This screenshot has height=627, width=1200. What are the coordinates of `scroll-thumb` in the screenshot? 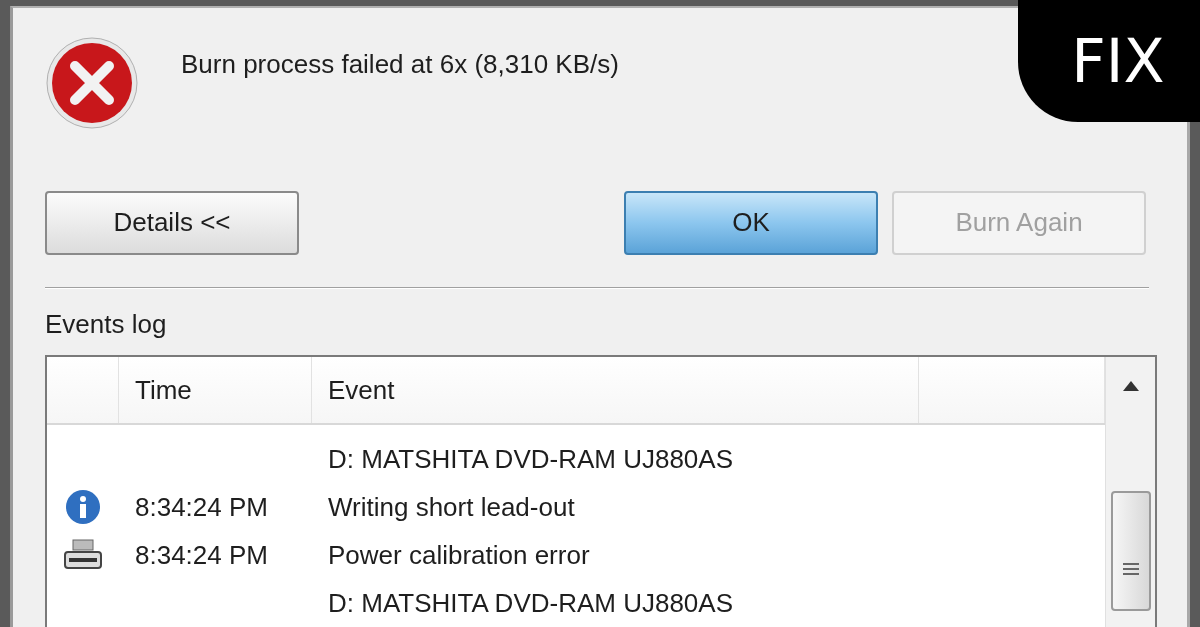 It's located at (1130, 551).